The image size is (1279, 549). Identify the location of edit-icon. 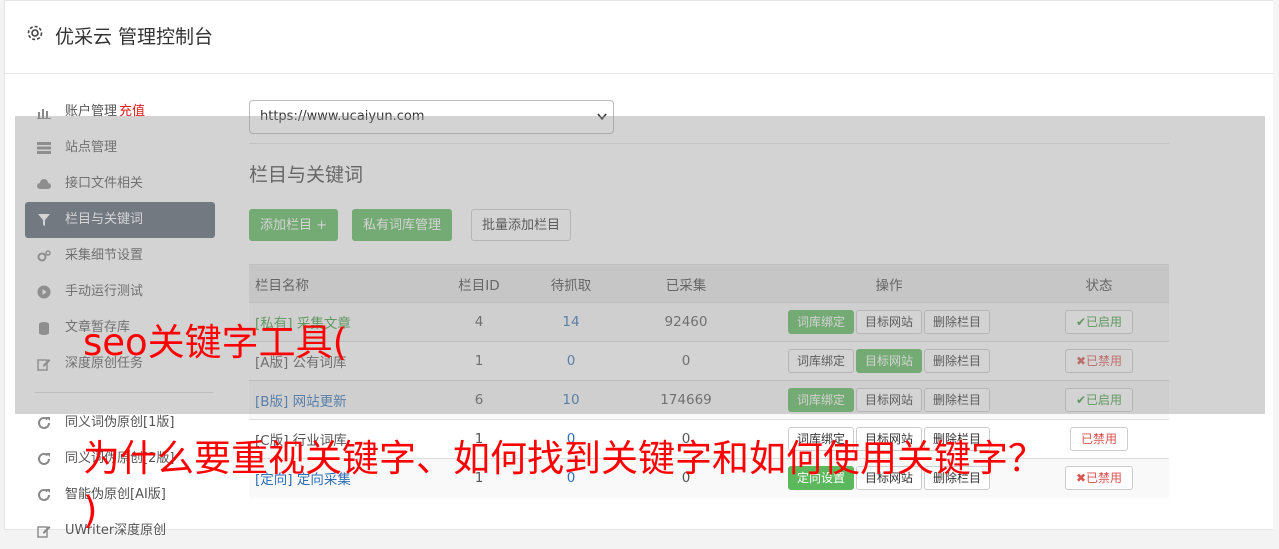
(44, 532).